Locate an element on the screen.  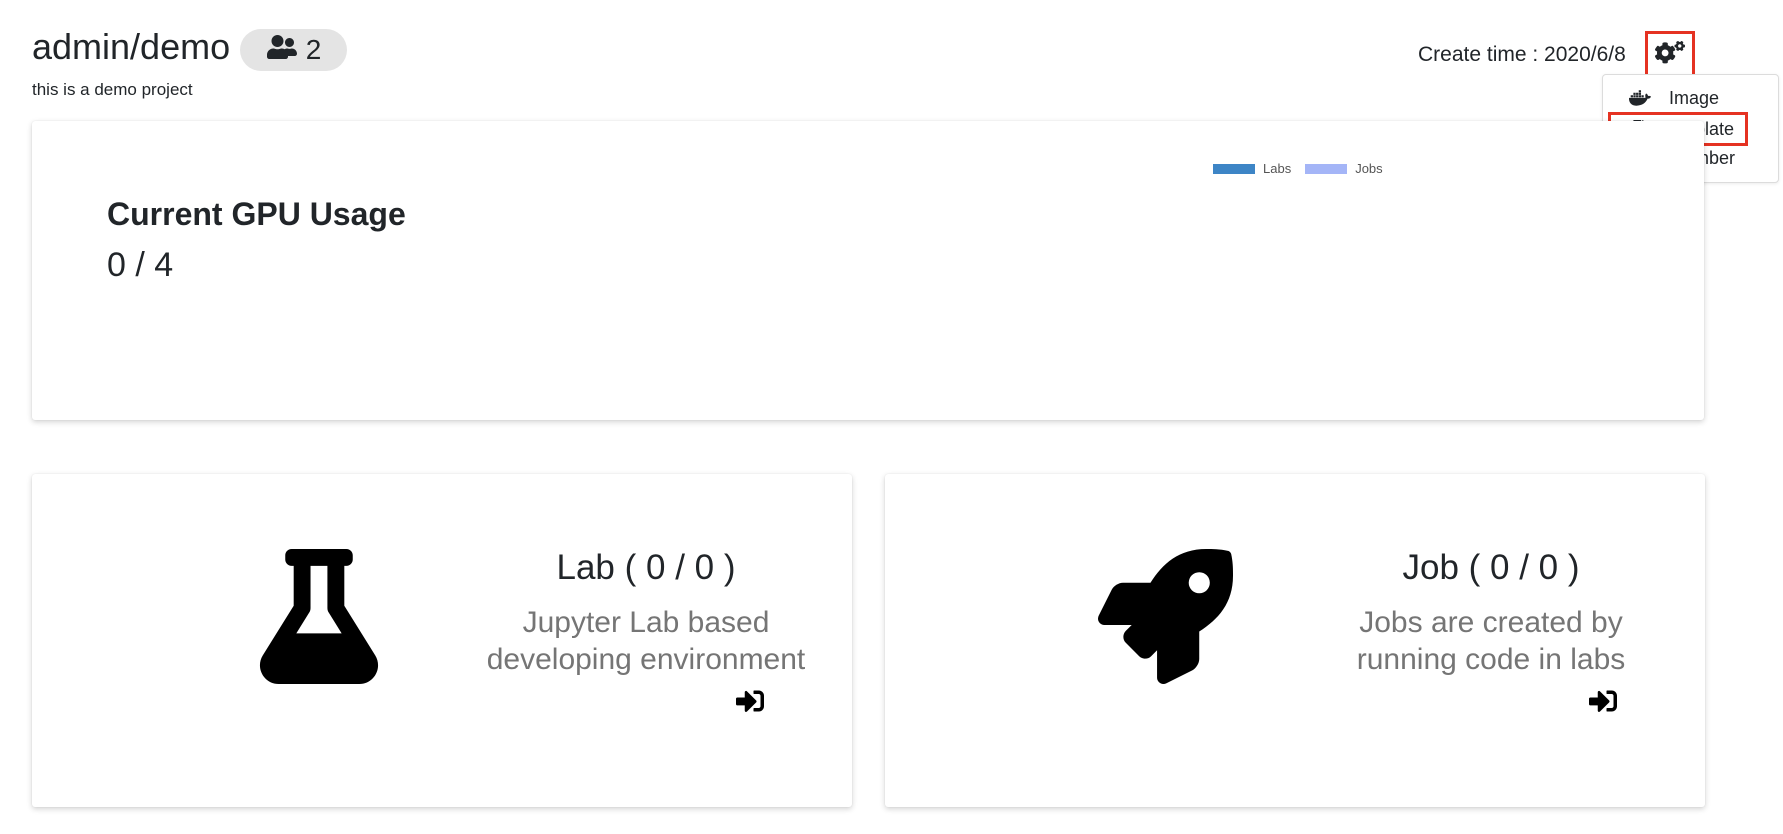
project-description: this is a demo project is located at coordinates (112, 89).